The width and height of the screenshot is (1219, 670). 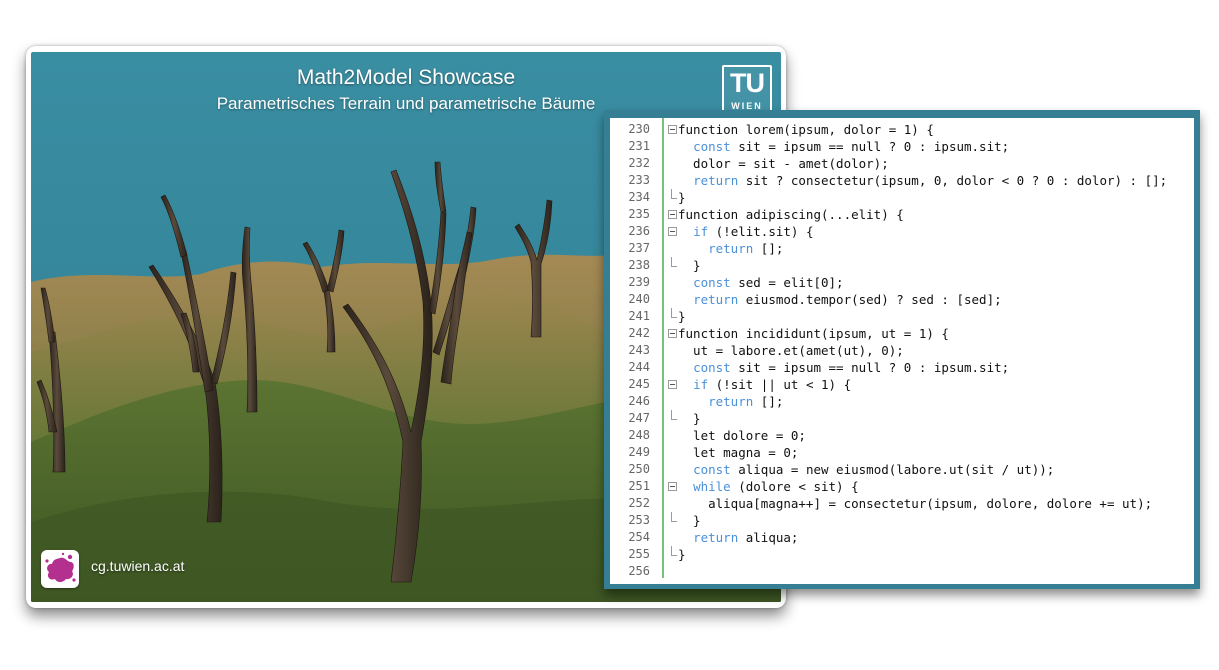 I want to click on line-number: 233, so click(x=639, y=180).